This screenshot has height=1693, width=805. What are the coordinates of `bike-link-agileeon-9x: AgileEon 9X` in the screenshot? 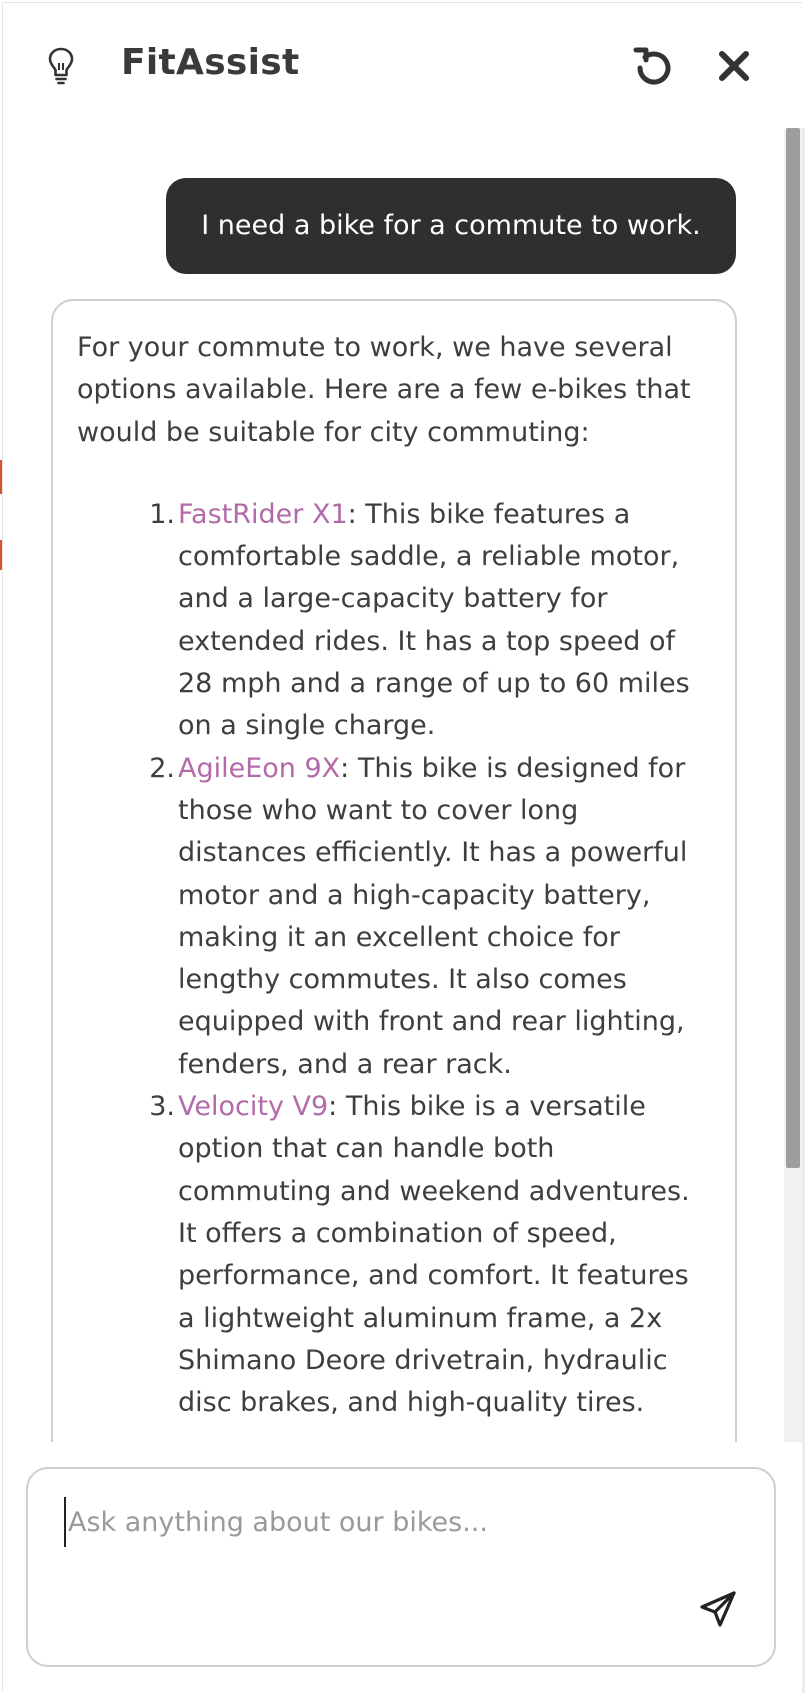 It's located at (259, 768).